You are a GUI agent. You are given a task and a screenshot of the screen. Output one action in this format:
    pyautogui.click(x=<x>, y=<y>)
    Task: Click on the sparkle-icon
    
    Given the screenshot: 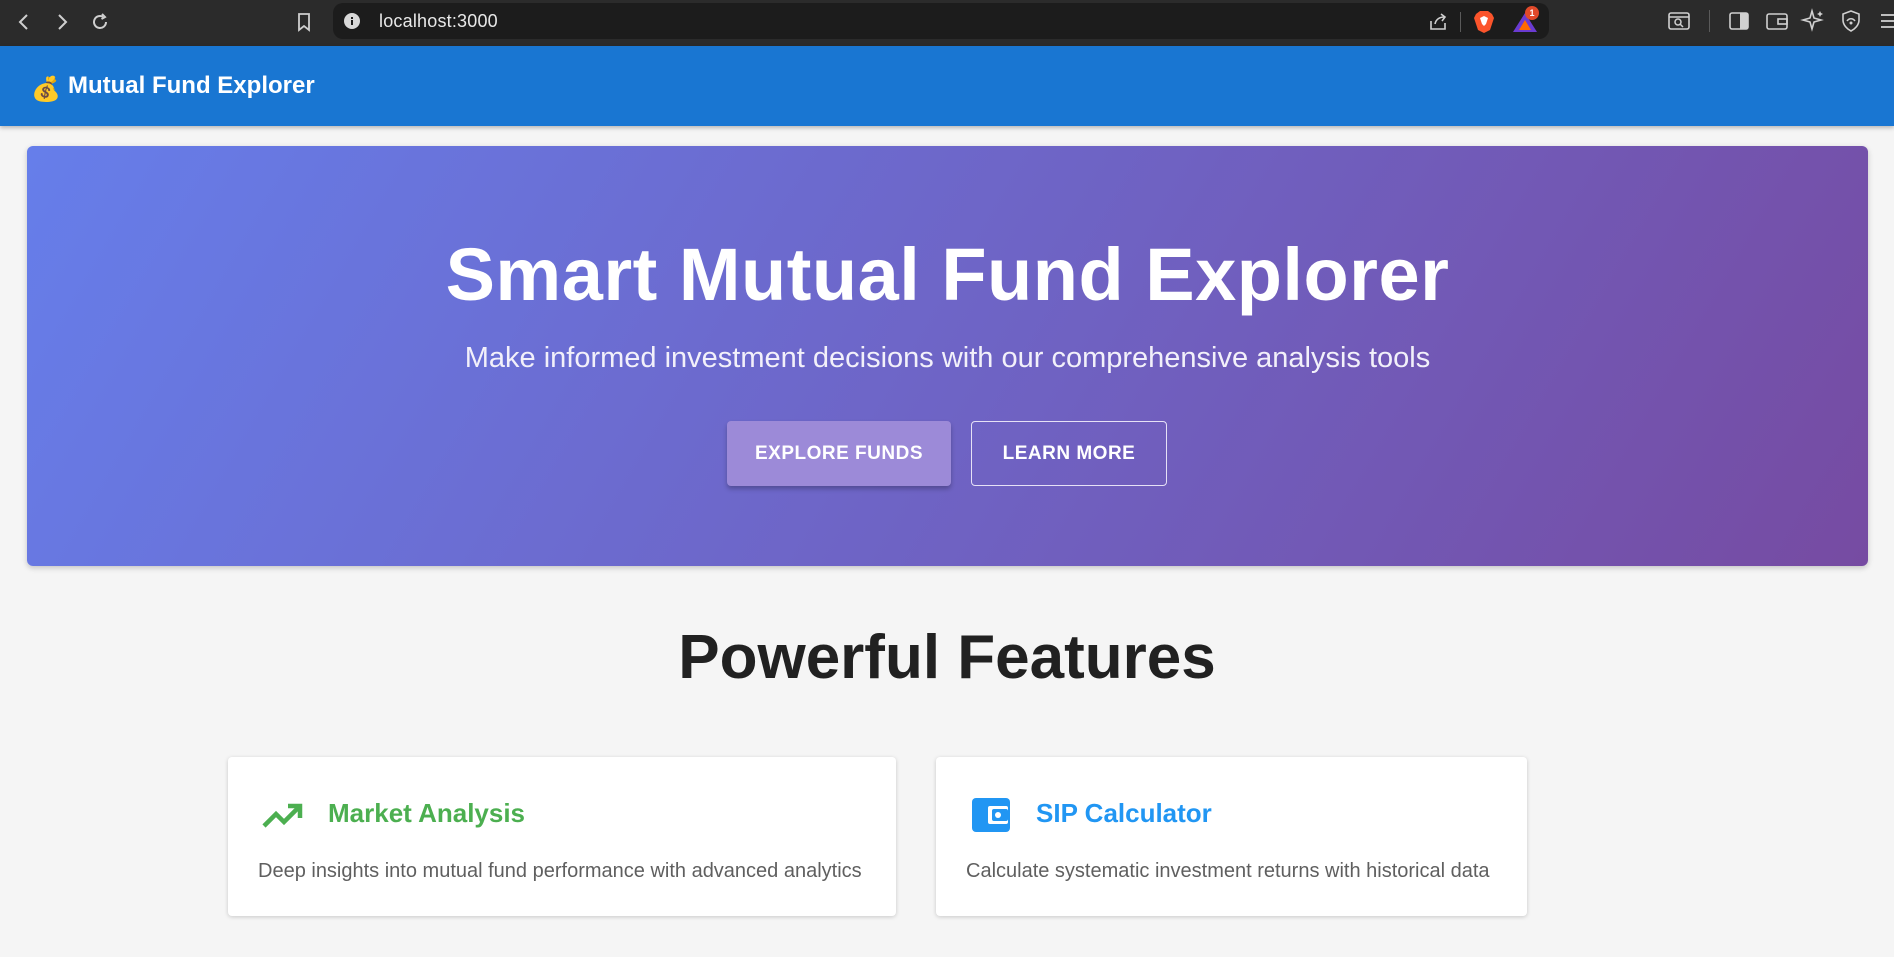 What is the action you would take?
    pyautogui.click(x=1812, y=20)
    